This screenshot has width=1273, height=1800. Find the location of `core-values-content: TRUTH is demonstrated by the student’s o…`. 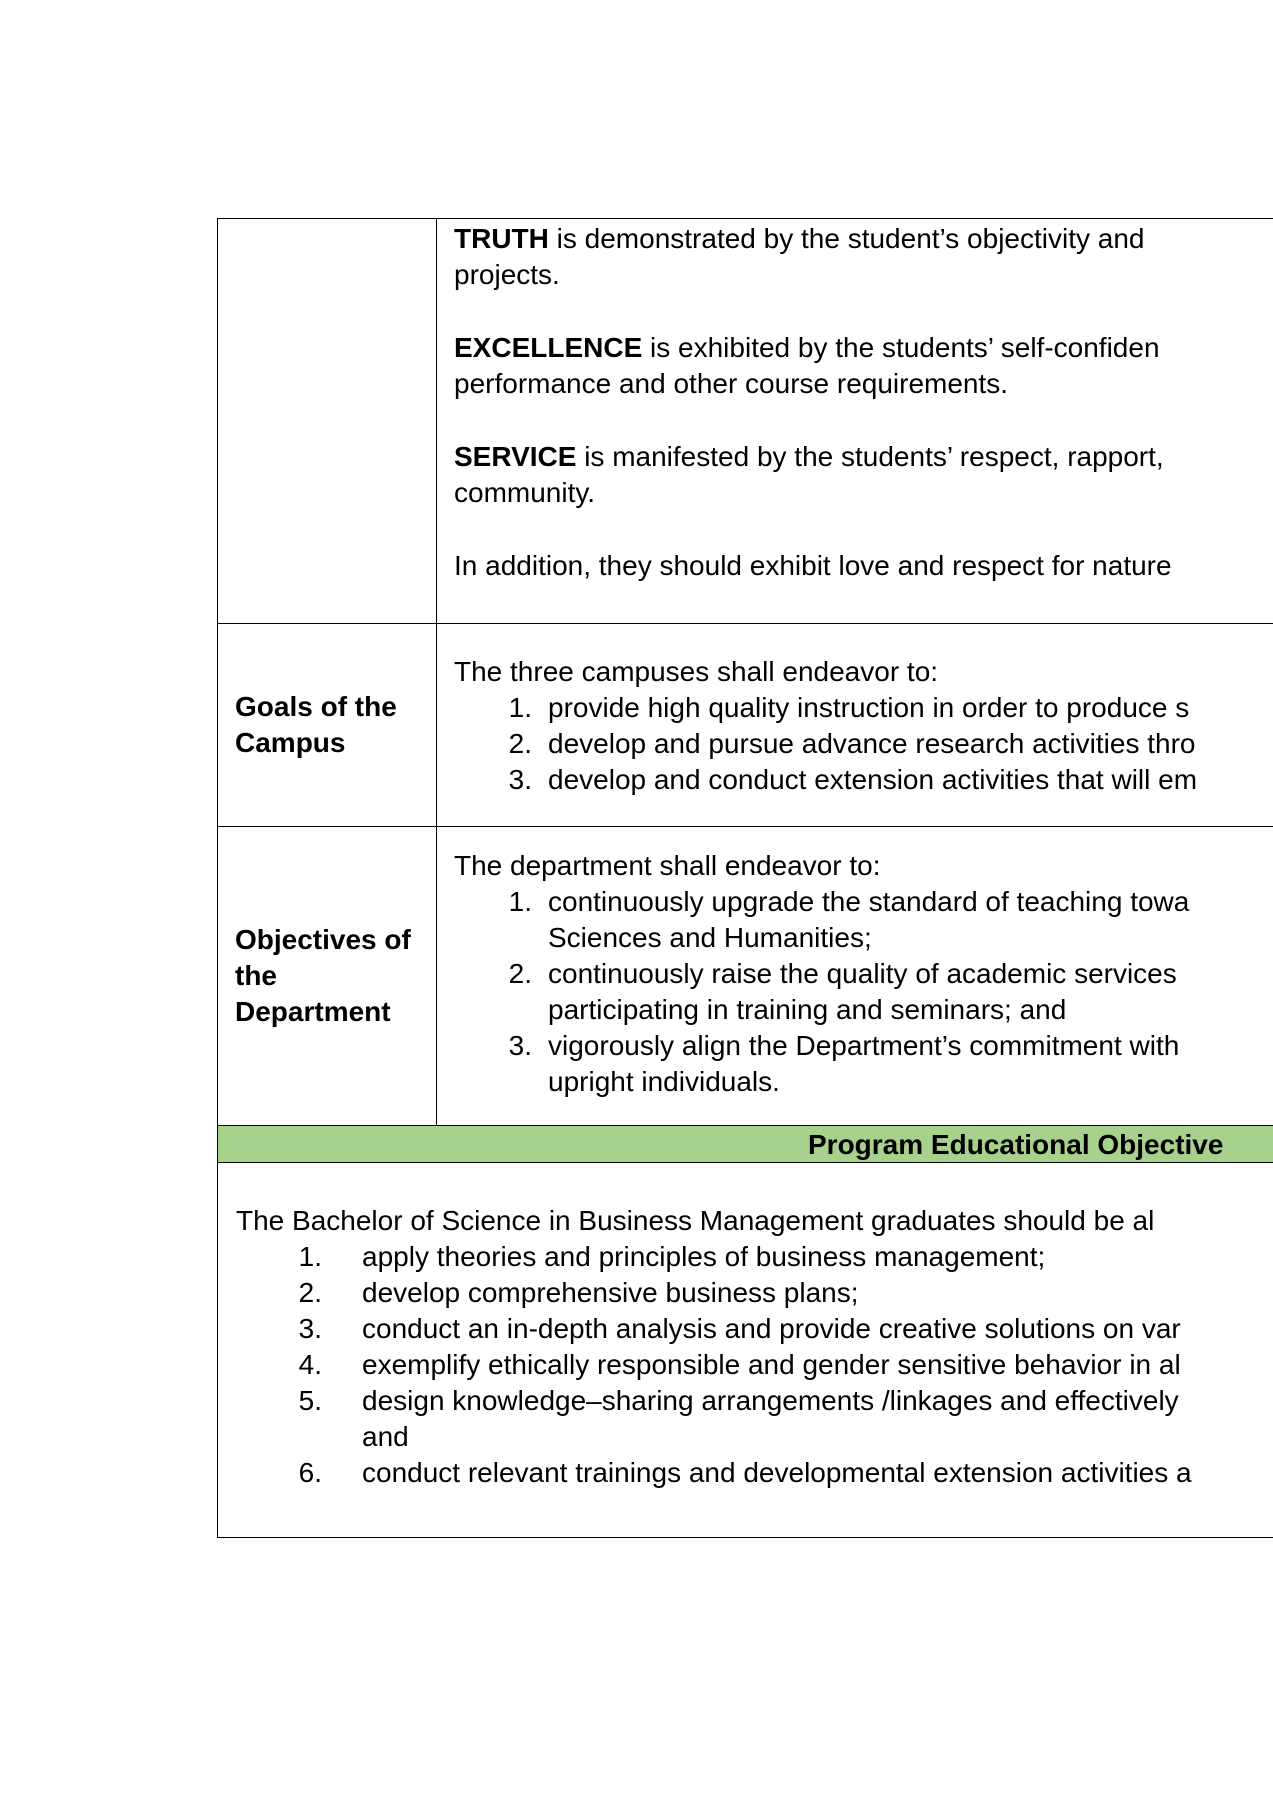

core-values-content: TRUTH is demonstrated by the student’s o… is located at coordinates (855, 421).